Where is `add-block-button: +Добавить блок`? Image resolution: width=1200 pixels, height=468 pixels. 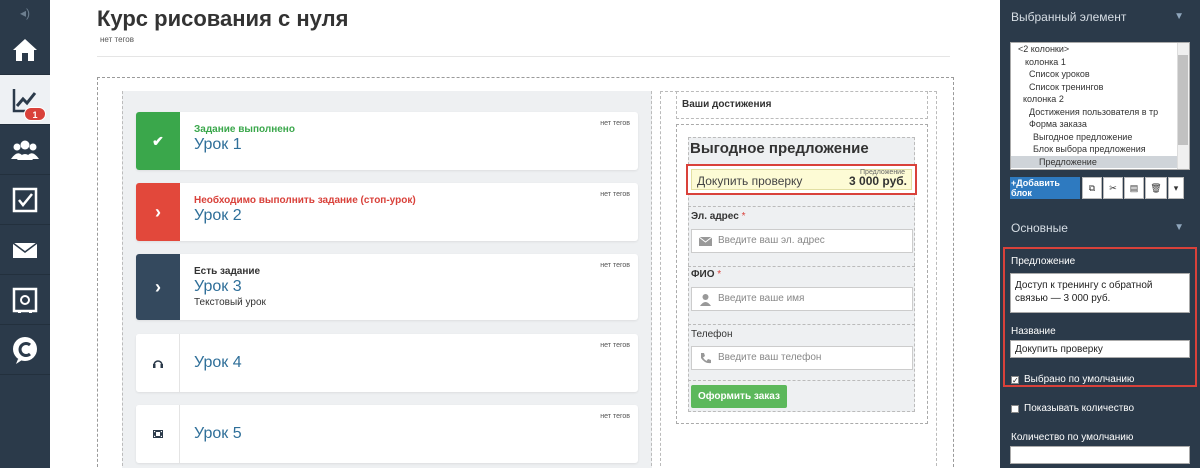 add-block-button: +Добавить блок is located at coordinates (1045, 188).